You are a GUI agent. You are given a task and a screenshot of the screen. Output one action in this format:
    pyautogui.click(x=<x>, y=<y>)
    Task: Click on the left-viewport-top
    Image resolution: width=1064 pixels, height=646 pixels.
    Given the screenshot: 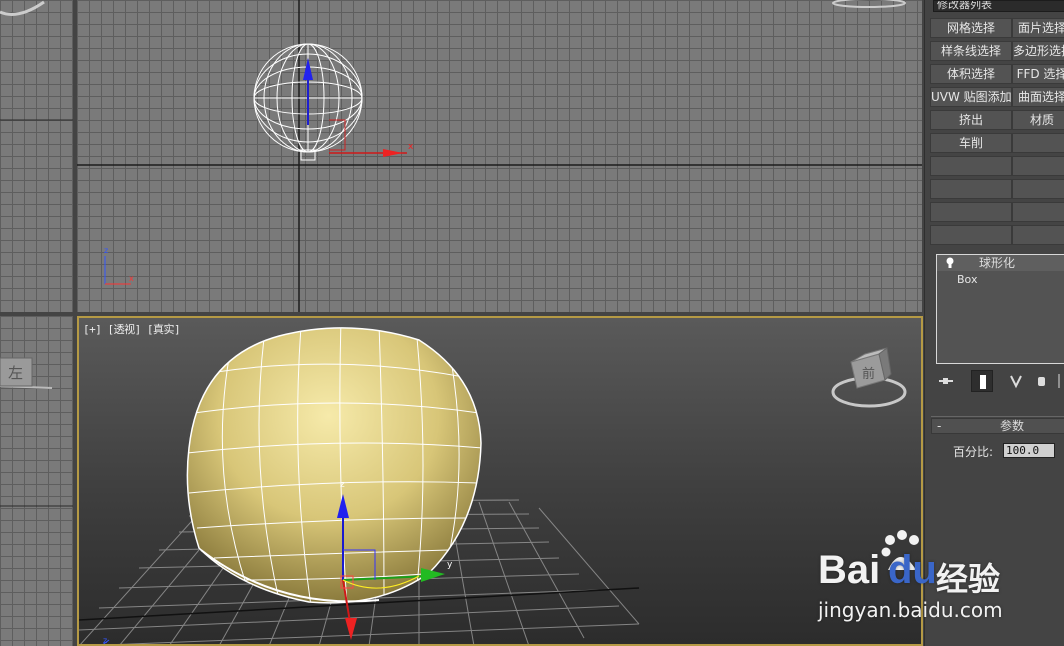 What is the action you would take?
    pyautogui.click(x=36, y=156)
    